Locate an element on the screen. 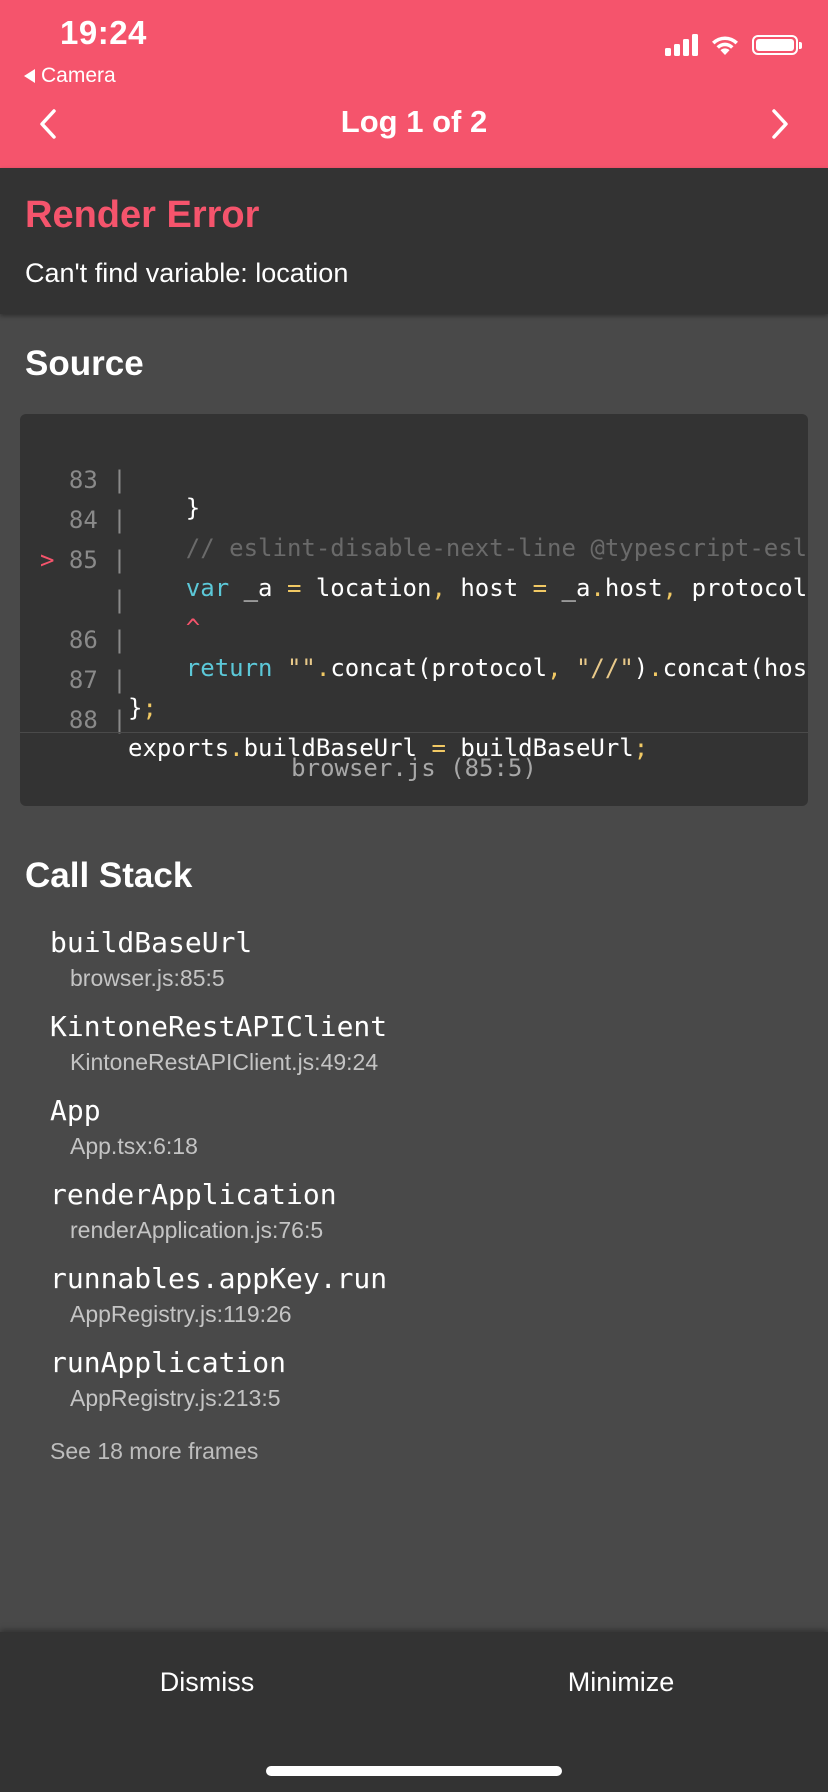 The width and height of the screenshot is (828, 1792). next-log-button is located at coordinates (780, 124).